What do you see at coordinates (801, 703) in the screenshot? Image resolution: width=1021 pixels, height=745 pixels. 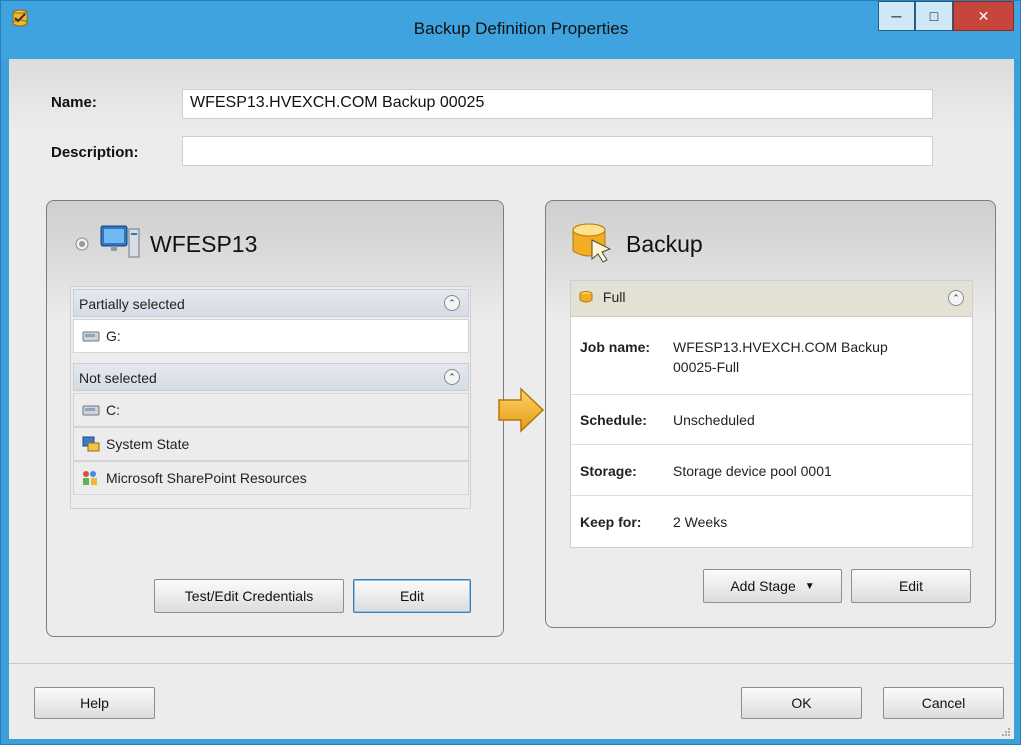 I see `ok-button: OK` at bounding box center [801, 703].